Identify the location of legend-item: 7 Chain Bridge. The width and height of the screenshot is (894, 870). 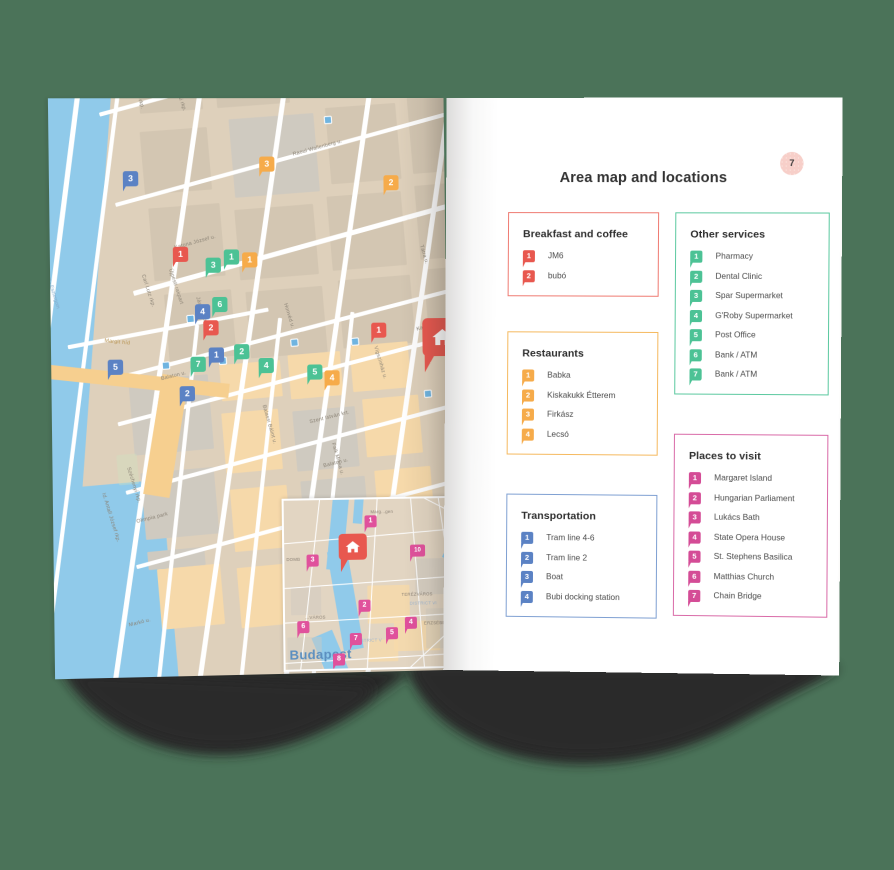
(750, 596).